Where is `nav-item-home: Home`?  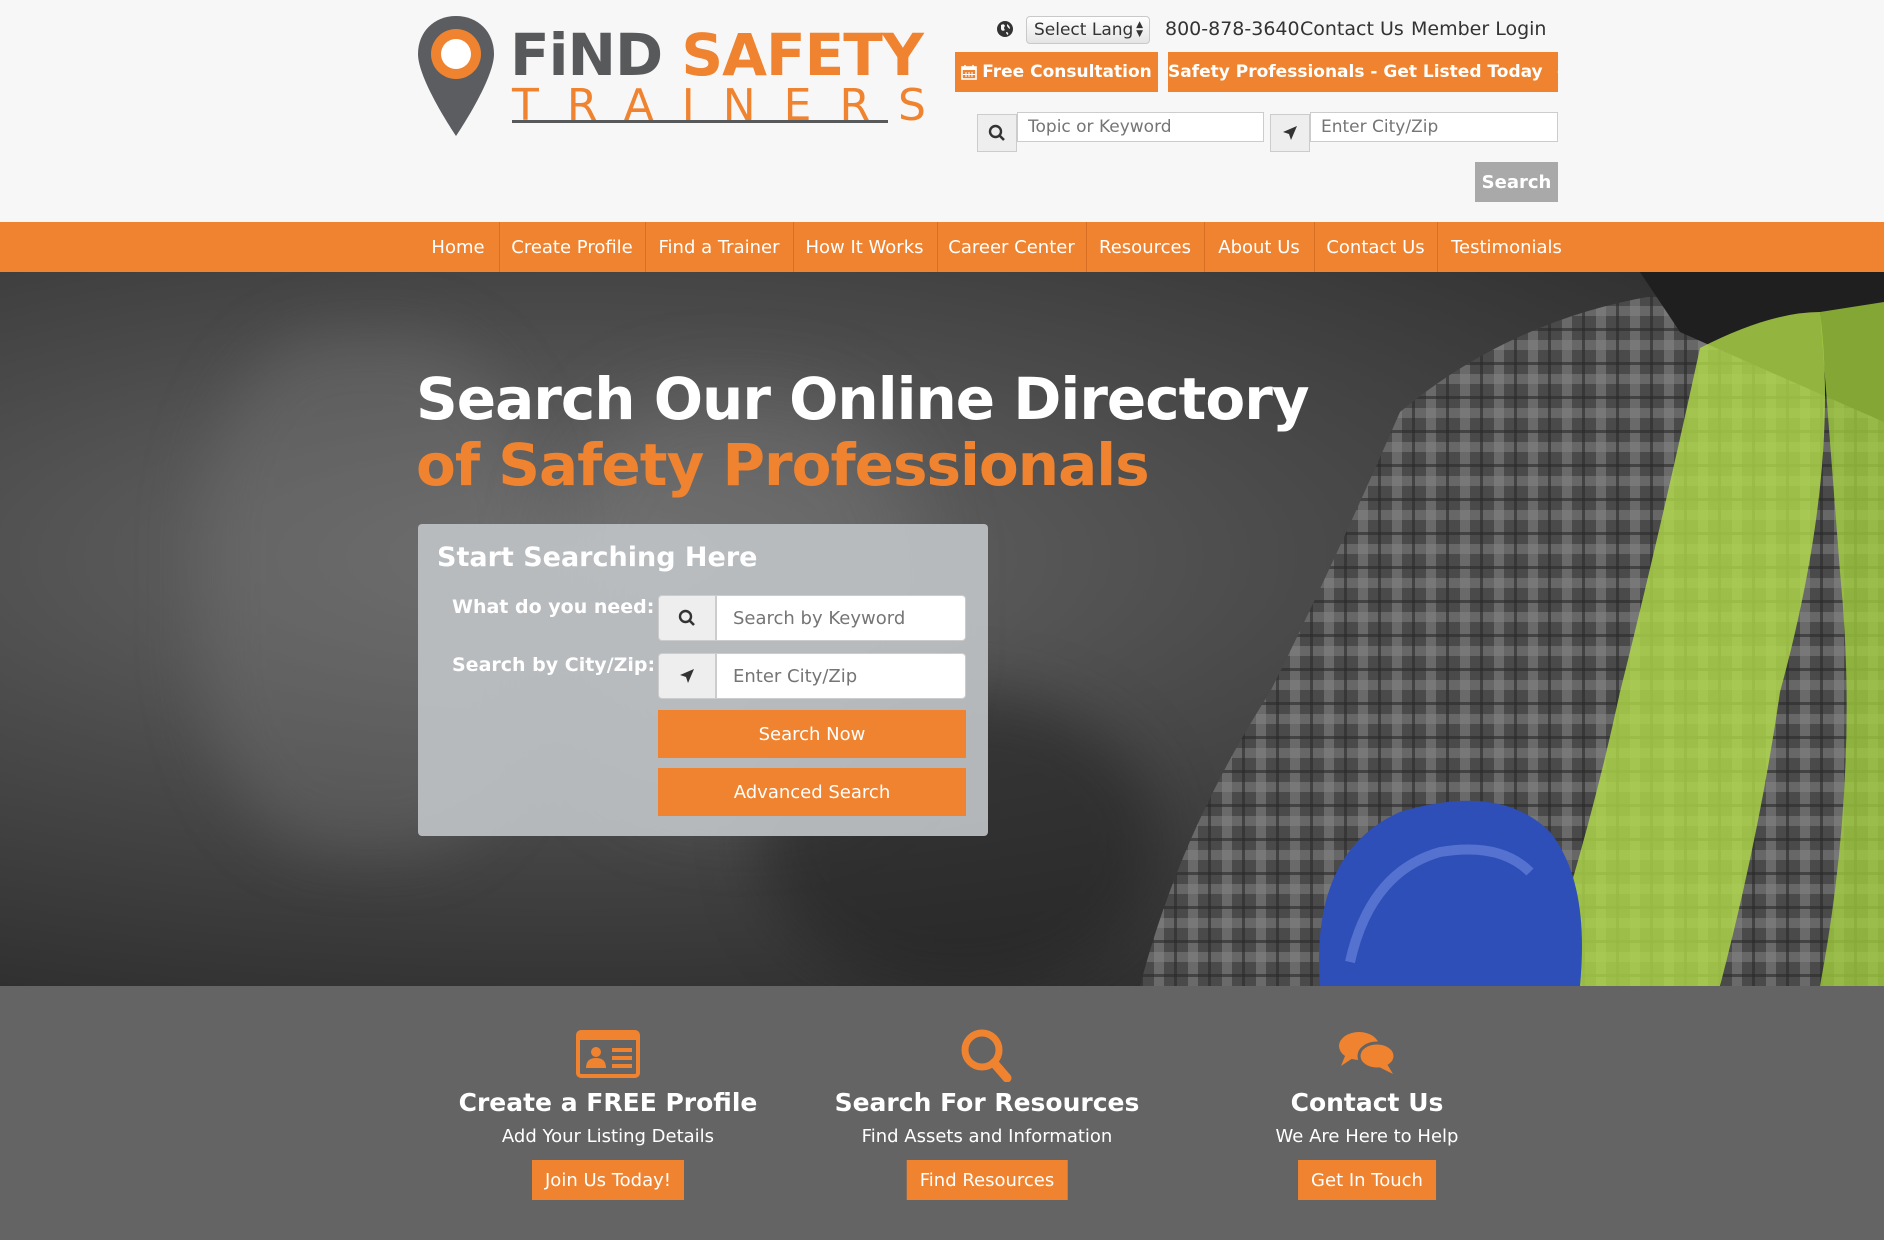
nav-item-home: Home is located at coordinates (458, 247).